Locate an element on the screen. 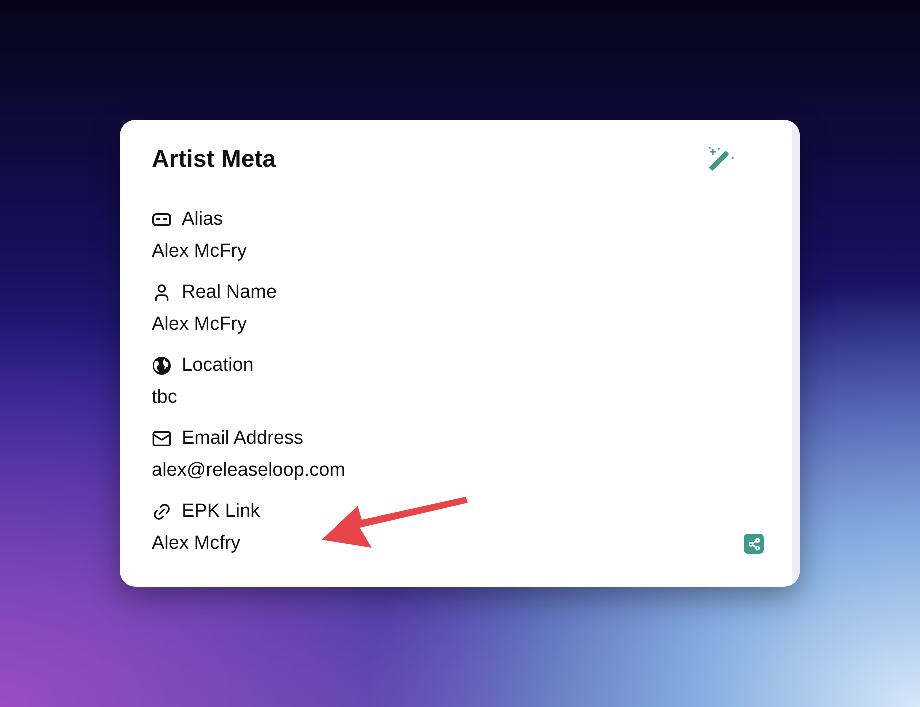 The width and height of the screenshot is (920, 707). card-title: Artist Meta is located at coordinates (214, 160).